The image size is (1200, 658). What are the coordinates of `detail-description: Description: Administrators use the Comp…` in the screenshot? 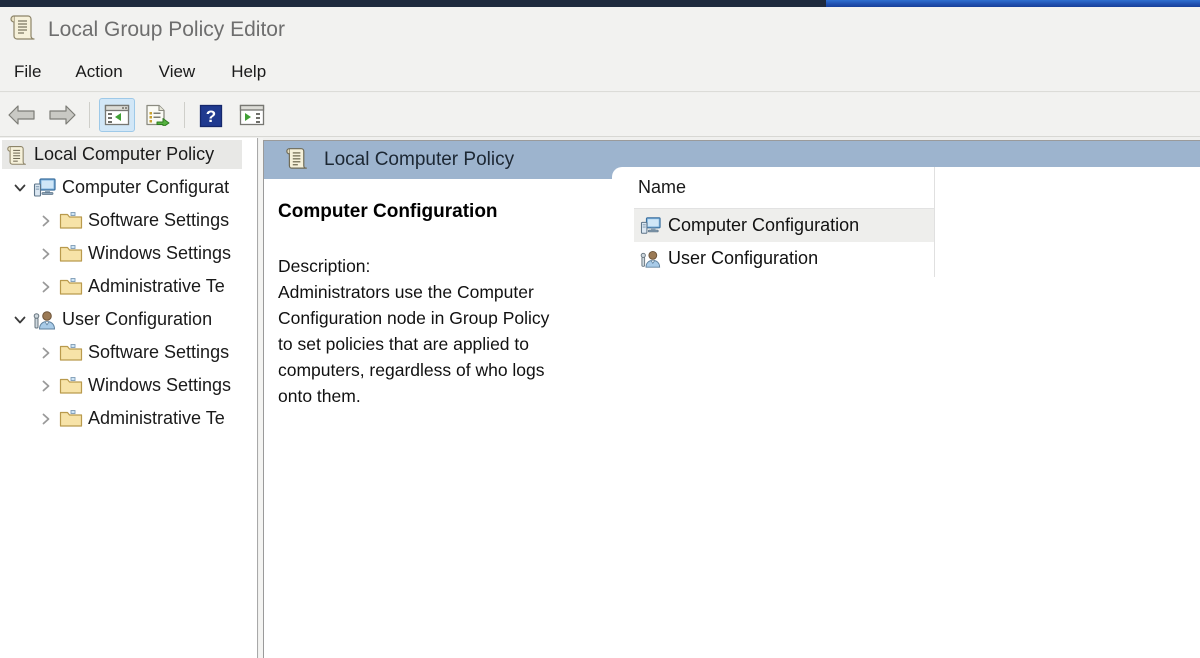 It's located at (449, 331).